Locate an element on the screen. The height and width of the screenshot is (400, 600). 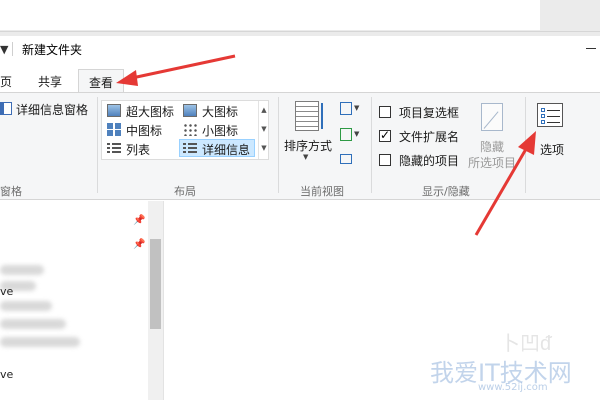
group-by-icon is located at coordinates (346, 108).